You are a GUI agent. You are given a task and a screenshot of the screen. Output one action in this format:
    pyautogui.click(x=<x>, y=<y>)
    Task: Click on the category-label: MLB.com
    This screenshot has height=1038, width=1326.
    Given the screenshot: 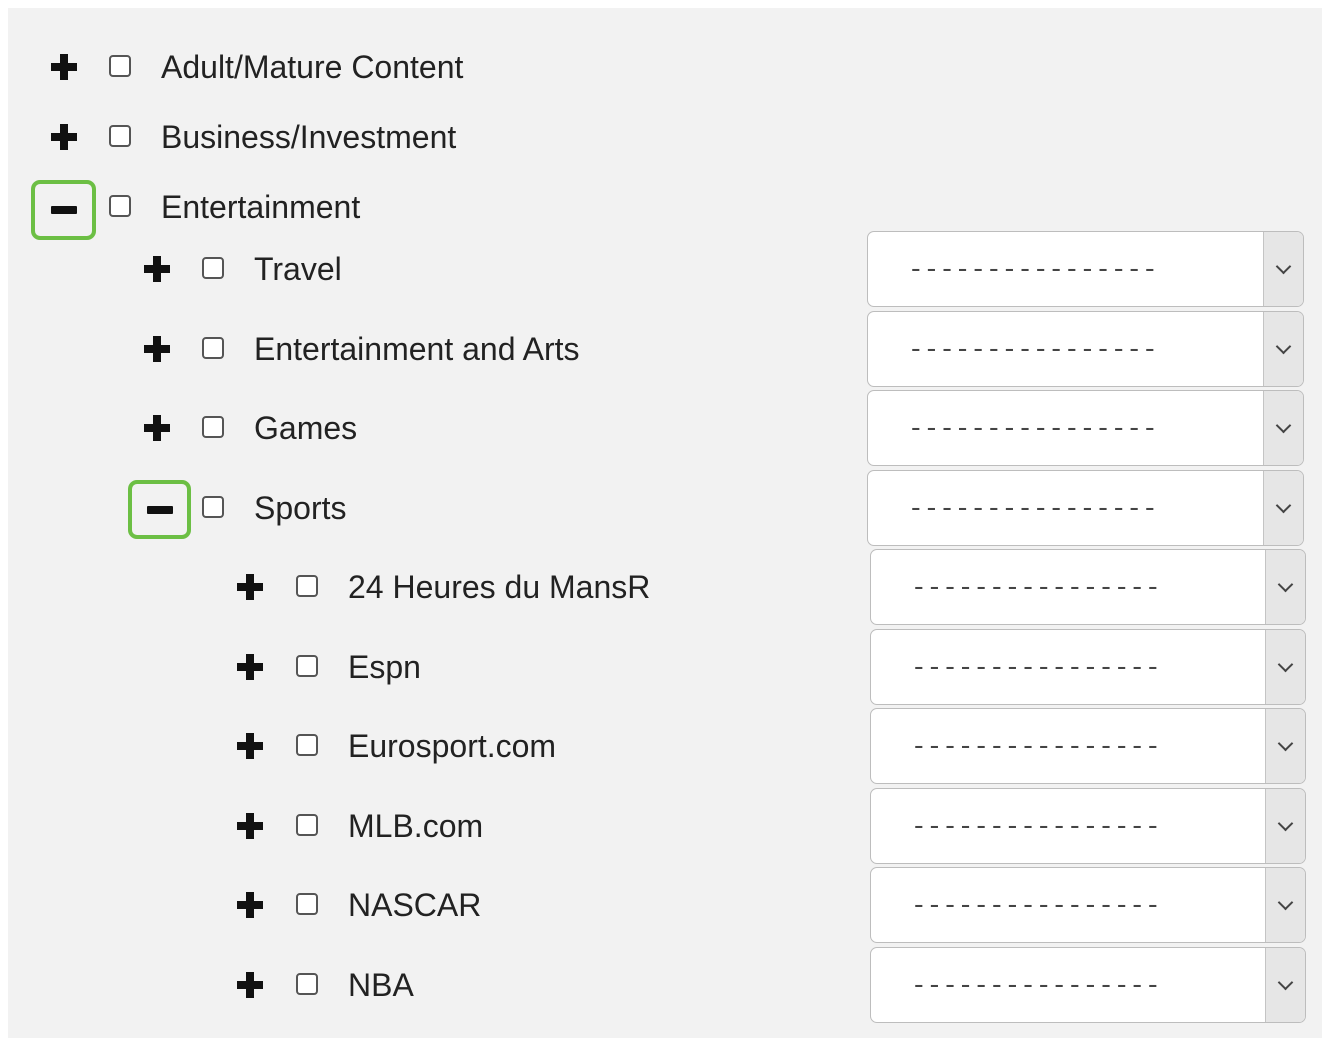 What is the action you would take?
    pyautogui.click(x=416, y=826)
    